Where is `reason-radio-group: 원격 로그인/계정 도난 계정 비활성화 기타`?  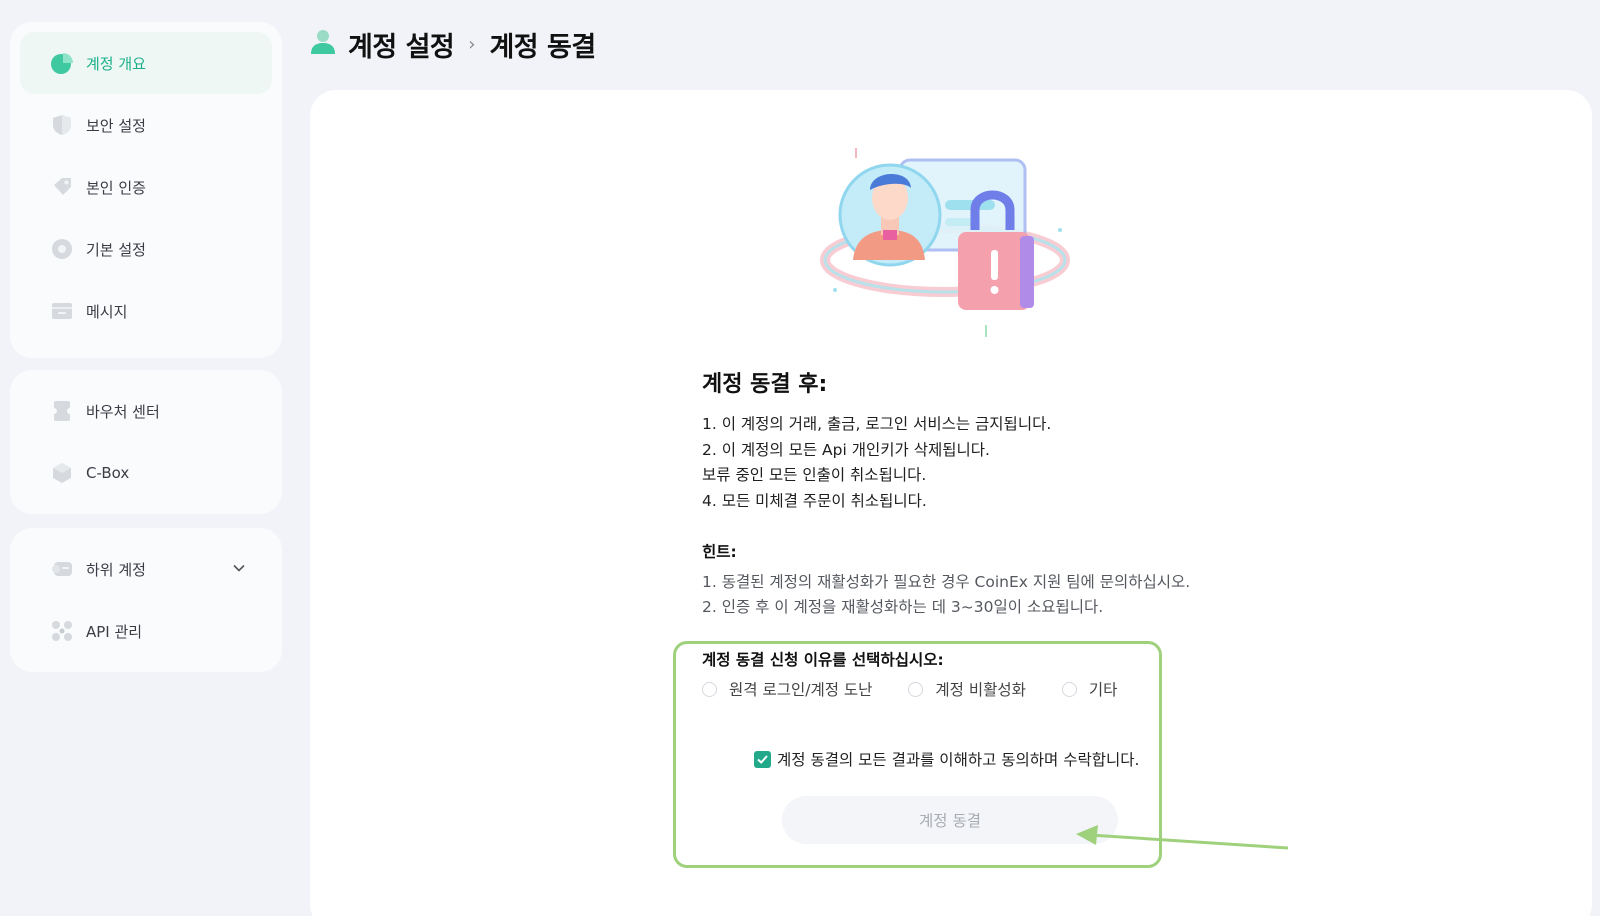 reason-radio-group: 원격 로그인/계정 도난 계정 비활성화 기타 is located at coordinates (927, 689).